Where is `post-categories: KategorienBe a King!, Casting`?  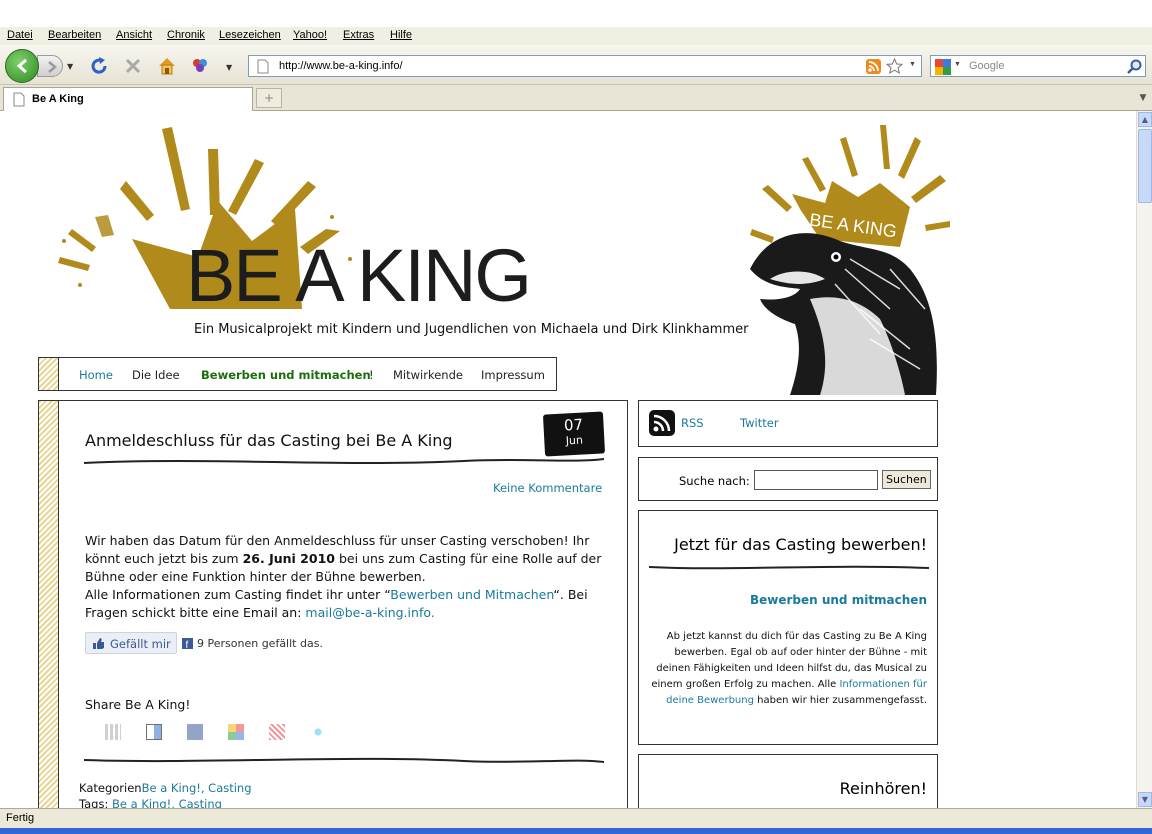
post-categories: KategorienBe a King!, Casting is located at coordinates (165, 788).